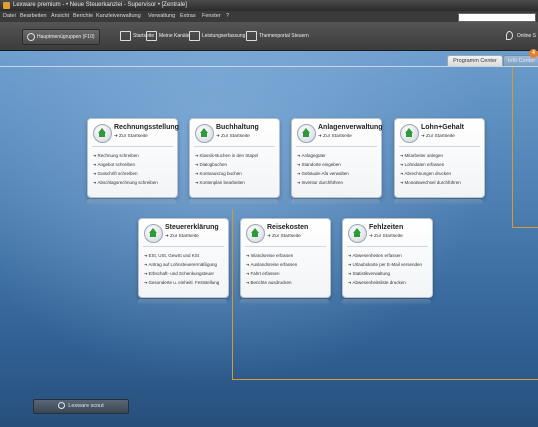 This screenshot has height=427, width=538. I want to click on menu-extras: Extras, so click(188, 16).